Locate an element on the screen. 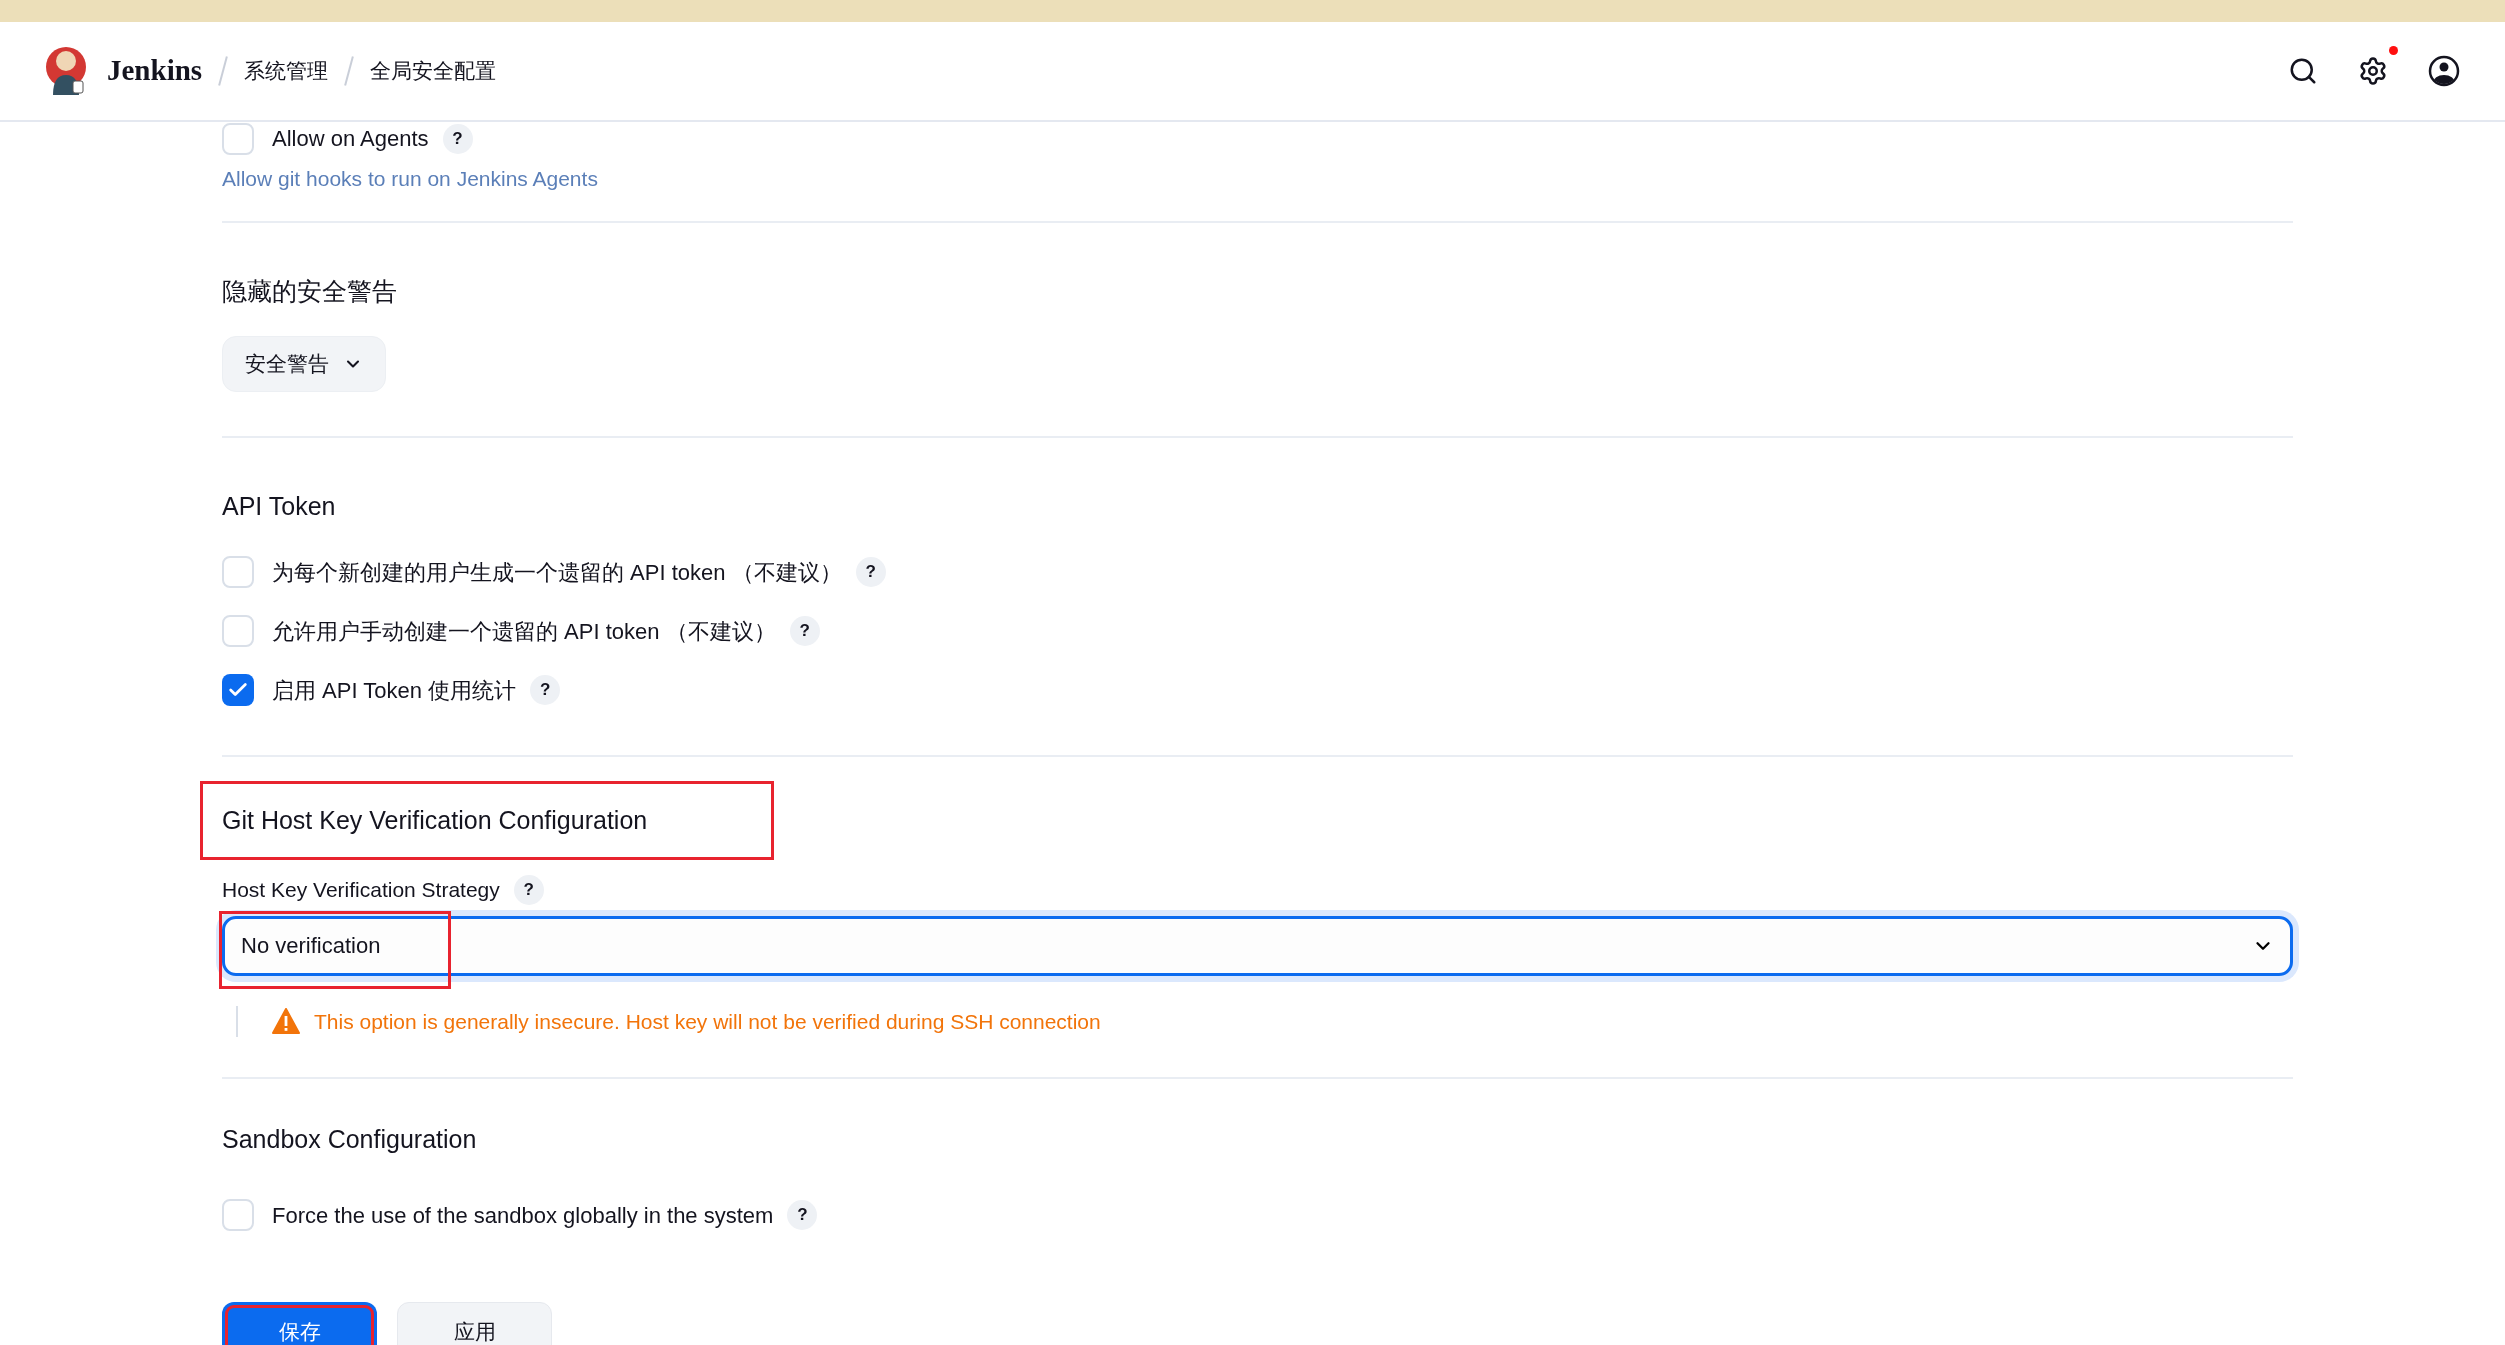 This screenshot has width=2505, height=1345. save-button: 保存 is located at coordinates (299, 1323).